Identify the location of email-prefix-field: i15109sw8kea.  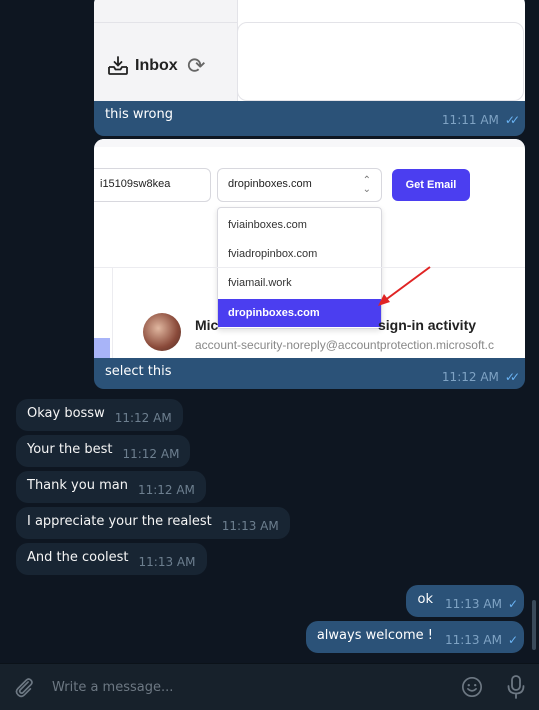
(152, 185).